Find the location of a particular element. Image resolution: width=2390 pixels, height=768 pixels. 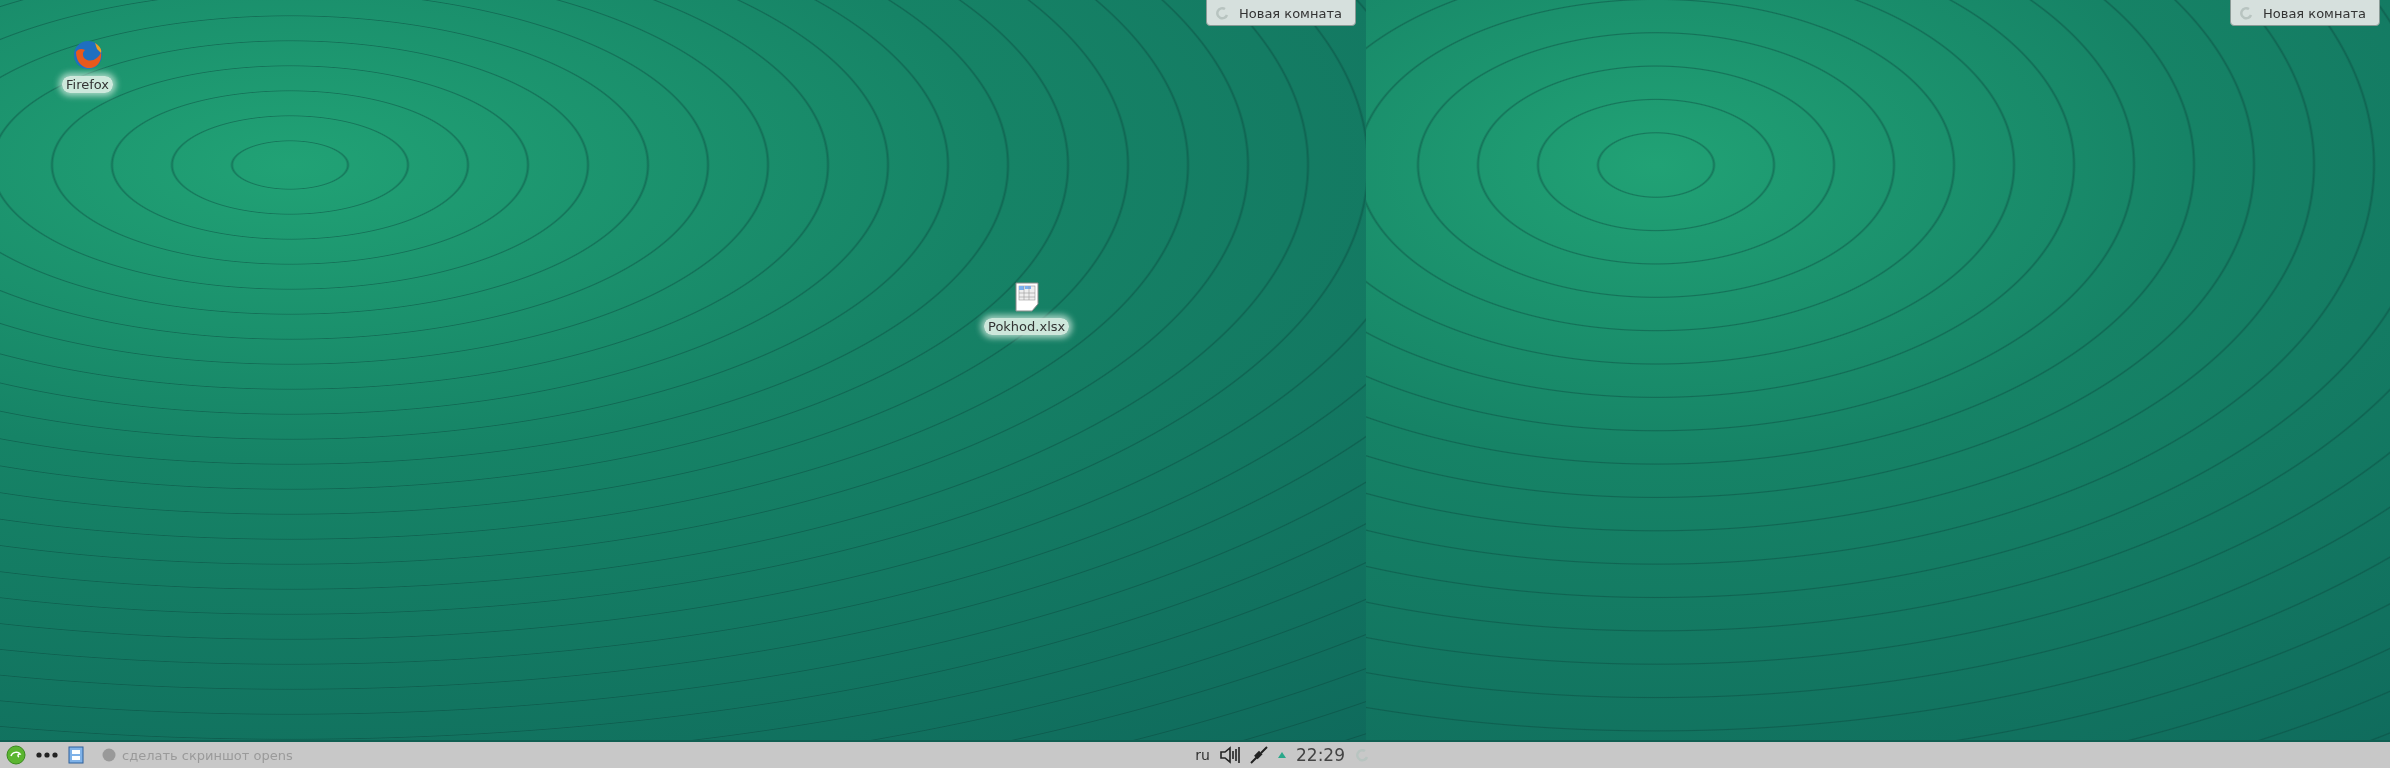

firefox-icon is located at coordinates (87, 55).